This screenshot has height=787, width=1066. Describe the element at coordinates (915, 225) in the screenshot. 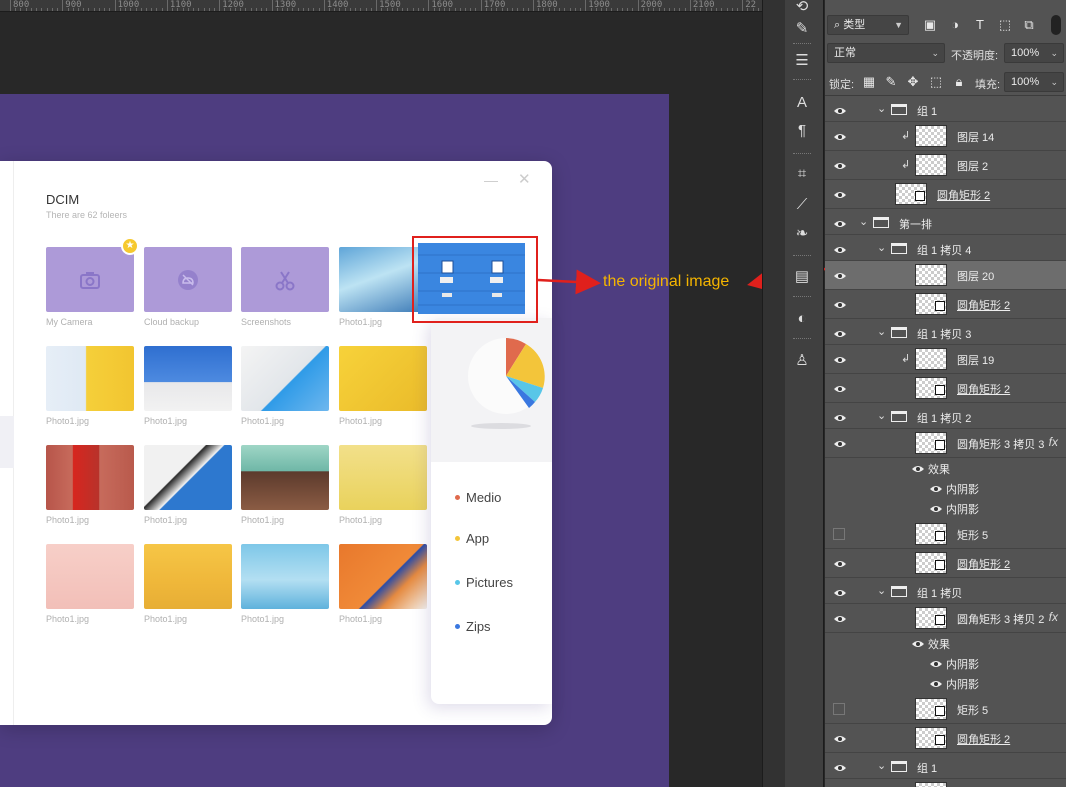

I see `layer-name: 第一排` at that location.